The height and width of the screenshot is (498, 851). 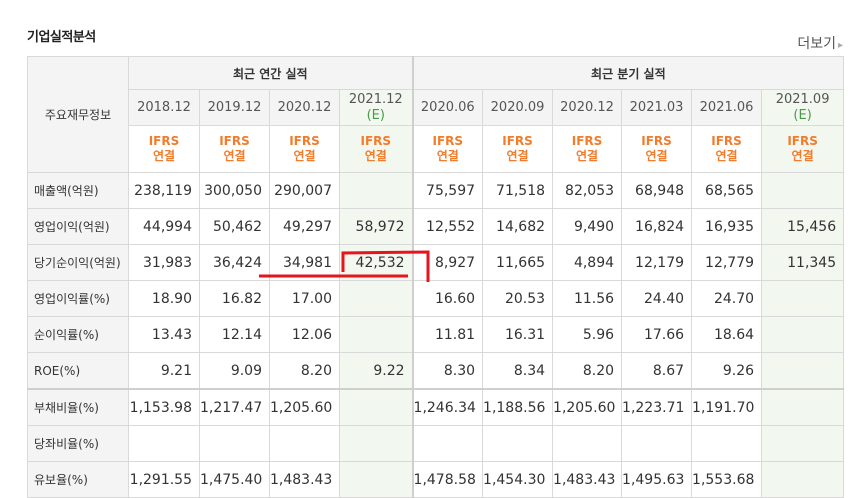 What do you see at coordinates (78, 334) in the screenshot?
I see `row-label: 순이익률(%)` at bounding box center [78, 334].